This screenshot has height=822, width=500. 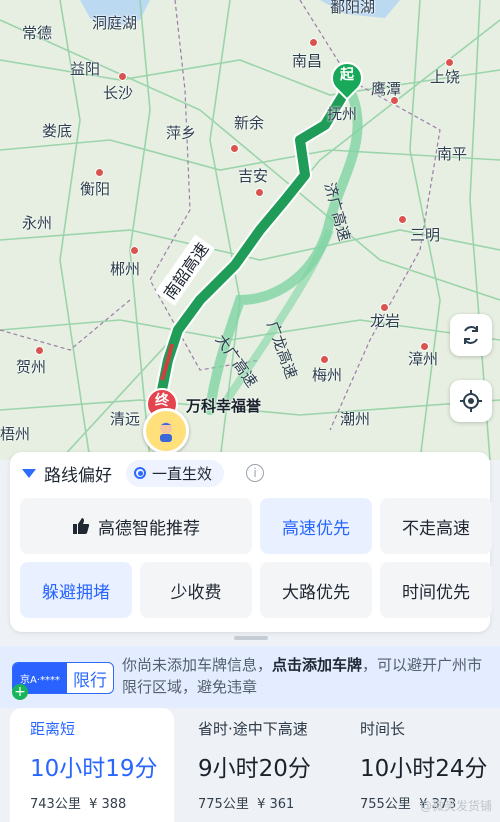 What do you see at coordinates (181, 133) in the screenshot?
I see `city-label: 萍乡` at bounding box center [181, 133].